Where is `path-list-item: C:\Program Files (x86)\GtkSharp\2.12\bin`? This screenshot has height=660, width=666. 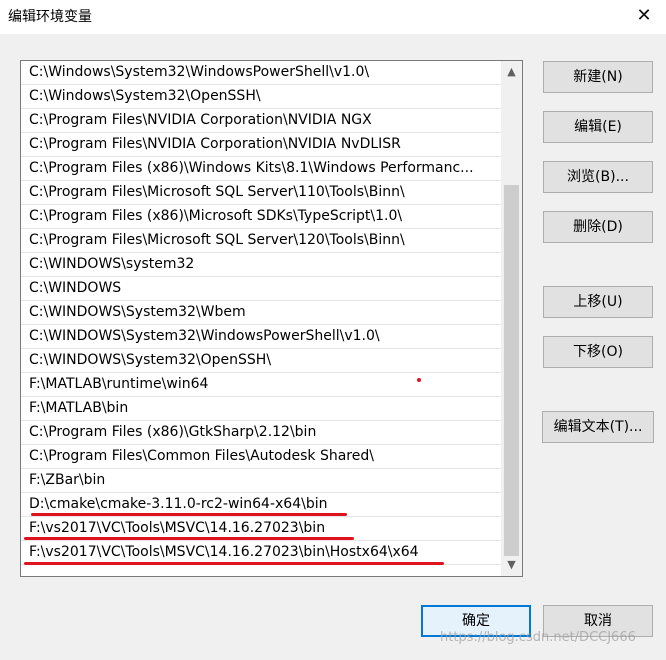
path-list-item: C:\Program Files (x86)\GtkSharp\2.12\bin is located at coordinates (261, 433).